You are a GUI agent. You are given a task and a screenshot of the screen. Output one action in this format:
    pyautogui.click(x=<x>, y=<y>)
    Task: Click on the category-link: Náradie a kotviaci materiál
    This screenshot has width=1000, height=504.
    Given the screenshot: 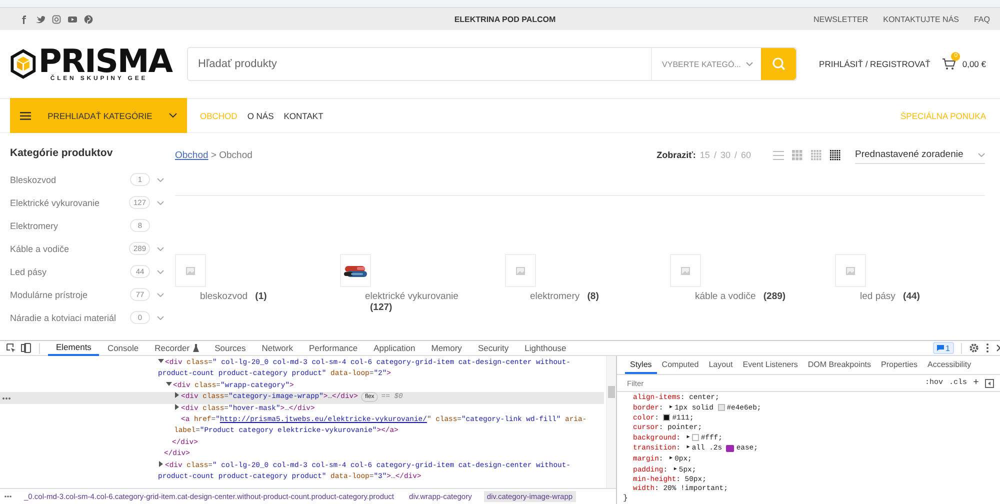 What is the action you would take?
    pyautogui.click(x=70, y=317)
    